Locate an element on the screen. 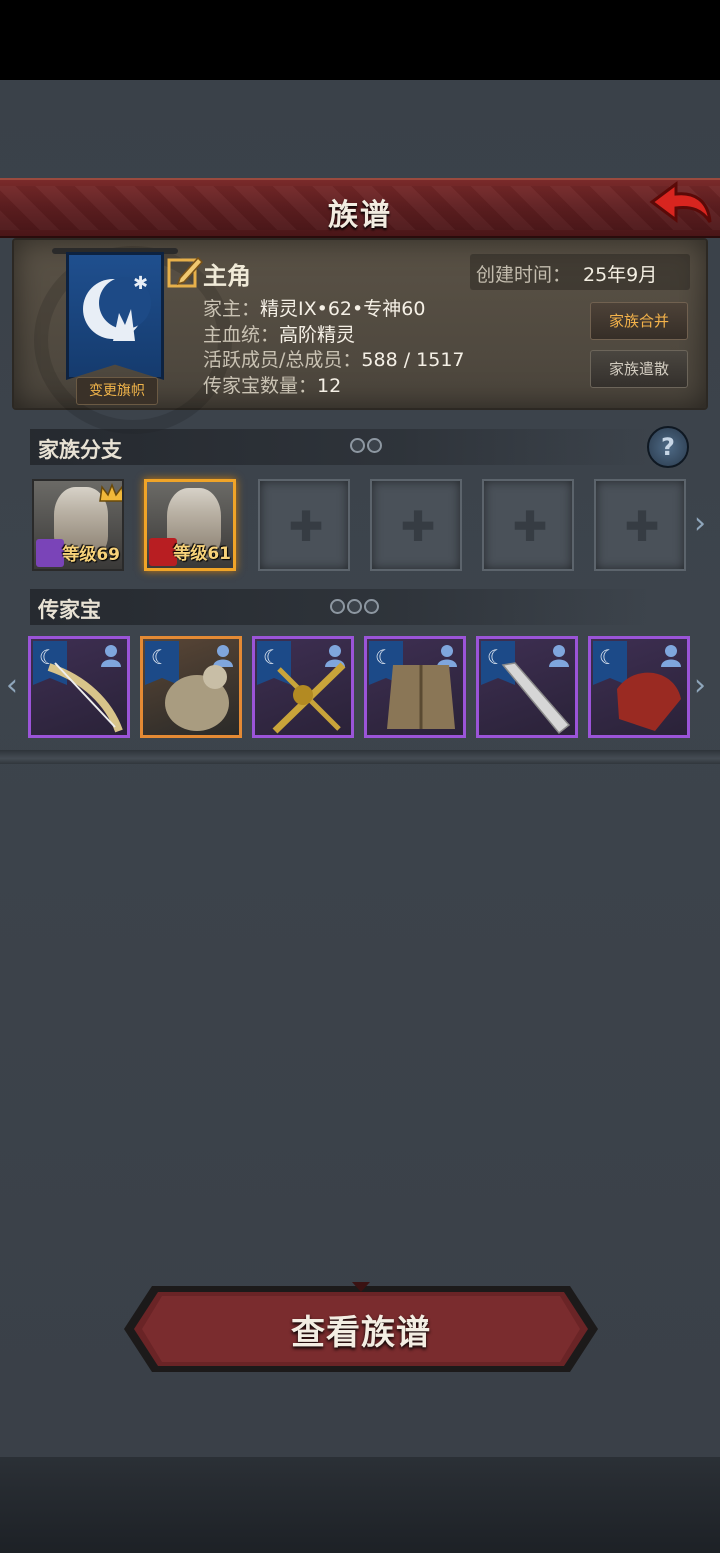 The image size is (720, 1553). members-row: 活跃成员/总成员：588 / 1517 is located at coordinates (334, 358).